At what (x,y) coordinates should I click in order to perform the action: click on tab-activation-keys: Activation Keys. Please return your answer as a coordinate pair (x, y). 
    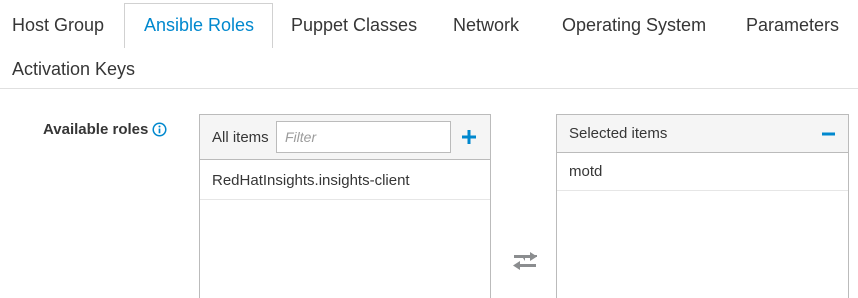
    Looking at the image, I should click on (73, 69).